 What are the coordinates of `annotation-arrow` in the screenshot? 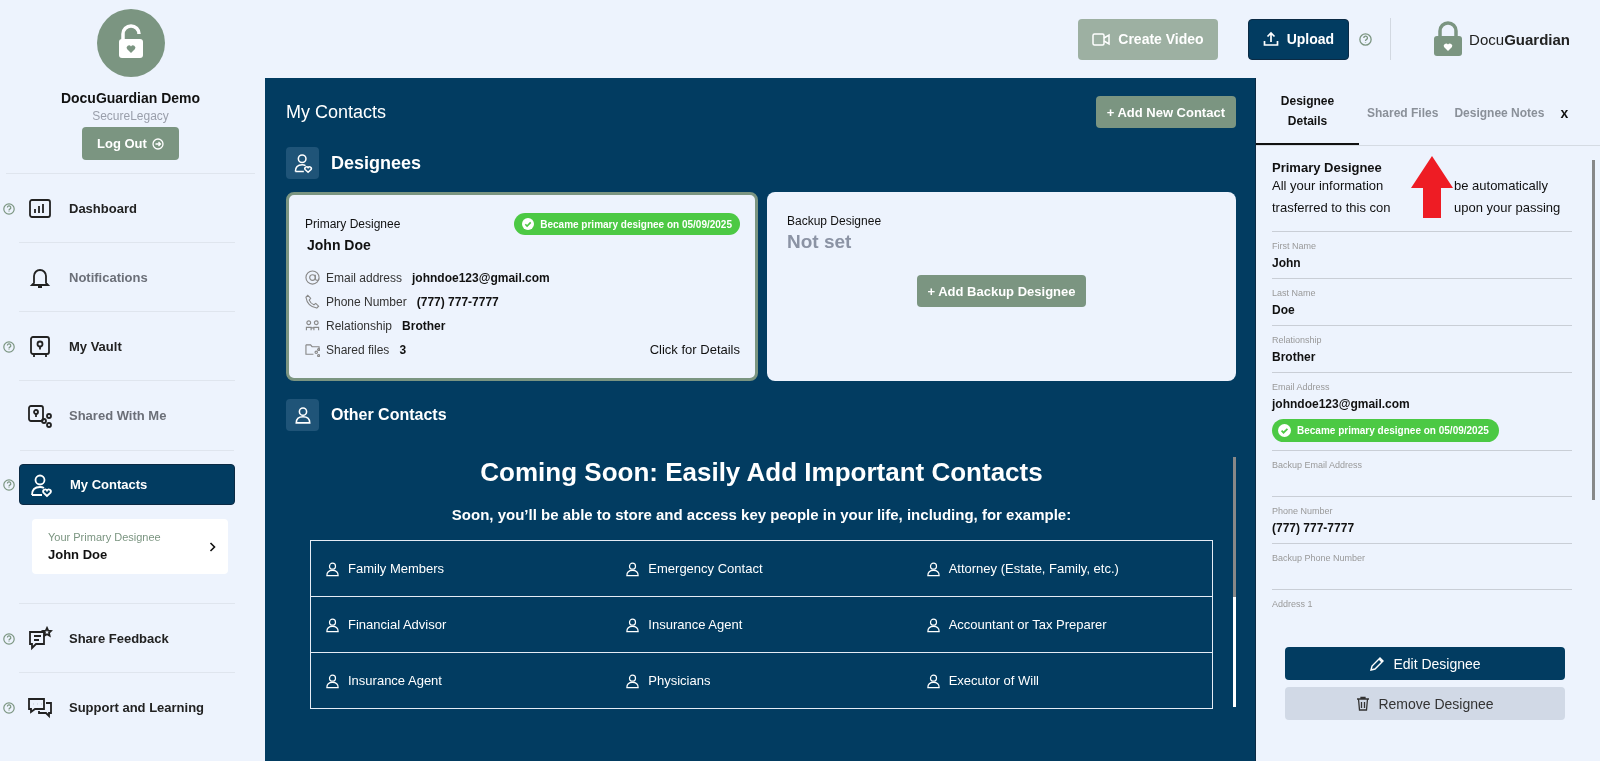 It's located at (1432, 187).